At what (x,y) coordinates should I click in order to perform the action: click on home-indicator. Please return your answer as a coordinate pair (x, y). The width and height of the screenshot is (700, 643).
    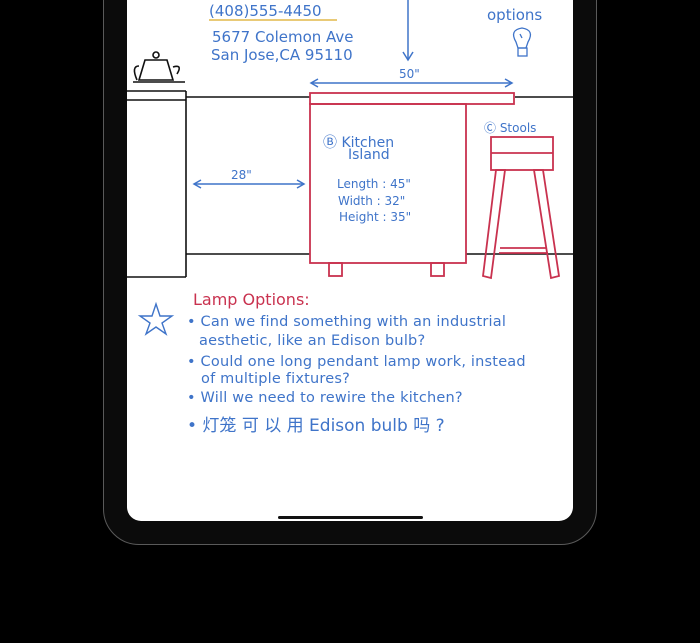
    Looking at the image, I should click on (350, 517).